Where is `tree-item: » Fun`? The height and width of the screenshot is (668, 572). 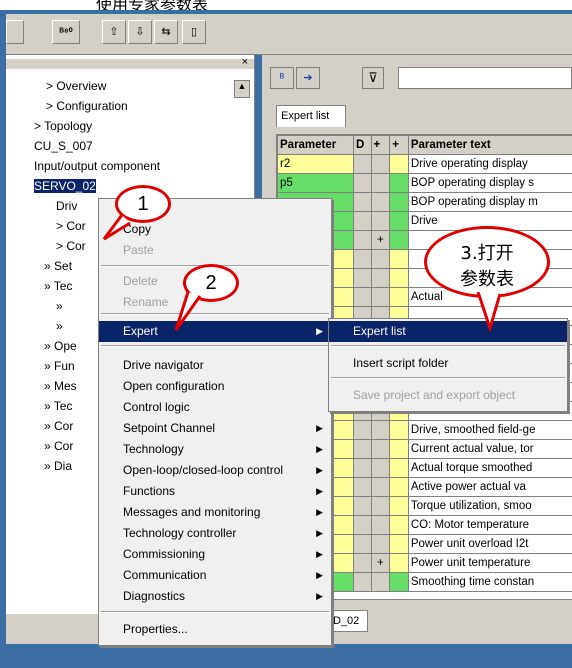
tree-item: » Fun is located at coordinates (59, 366).